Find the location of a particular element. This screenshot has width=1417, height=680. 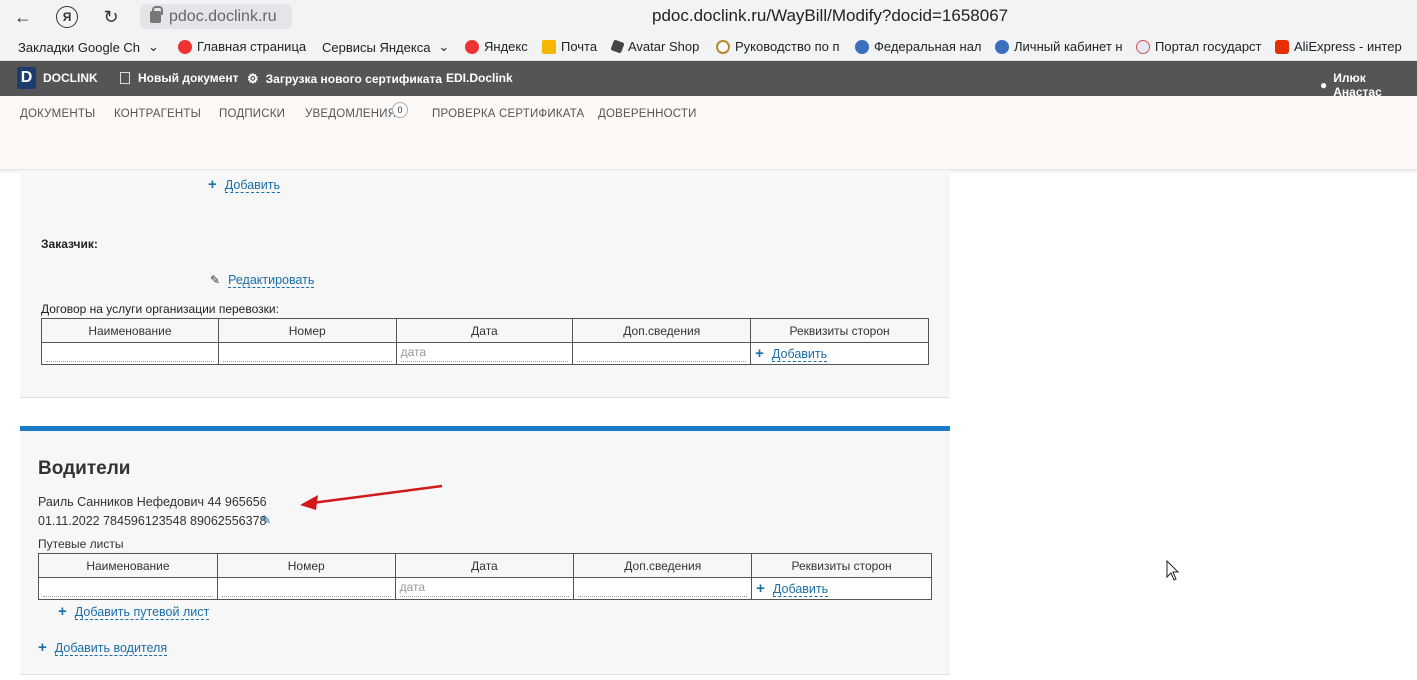

mouse-cursor-icon is located at coordinates (1173, 570).